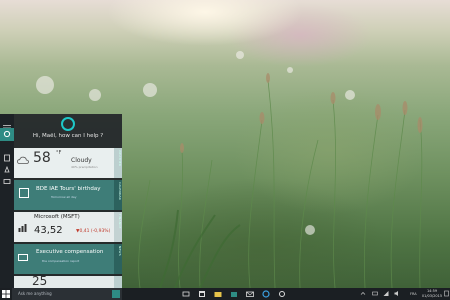  What do you see at coordinates (35, 293) in the screenshot?
I see `search-placeholder: Ask me anything` at bounding box center [35, 293].